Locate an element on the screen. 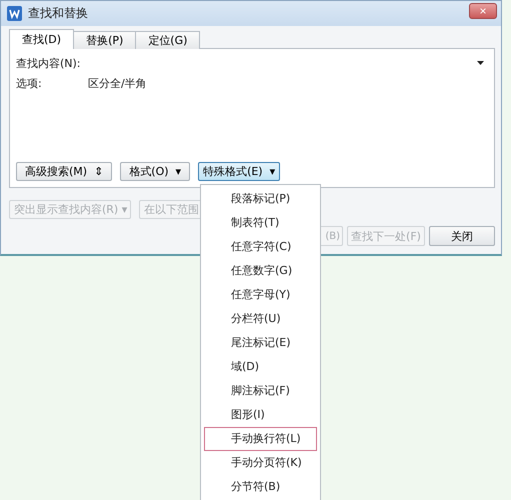 This screenshot has height=500, width=511. window-title: 查找和替换 is located at coordinates (58, 13).